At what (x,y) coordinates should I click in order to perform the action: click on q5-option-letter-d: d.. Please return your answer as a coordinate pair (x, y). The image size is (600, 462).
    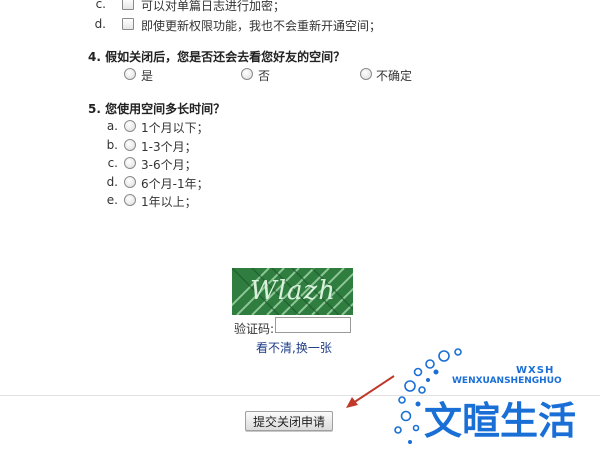
    Looking at the image, I should click on (112, 182).